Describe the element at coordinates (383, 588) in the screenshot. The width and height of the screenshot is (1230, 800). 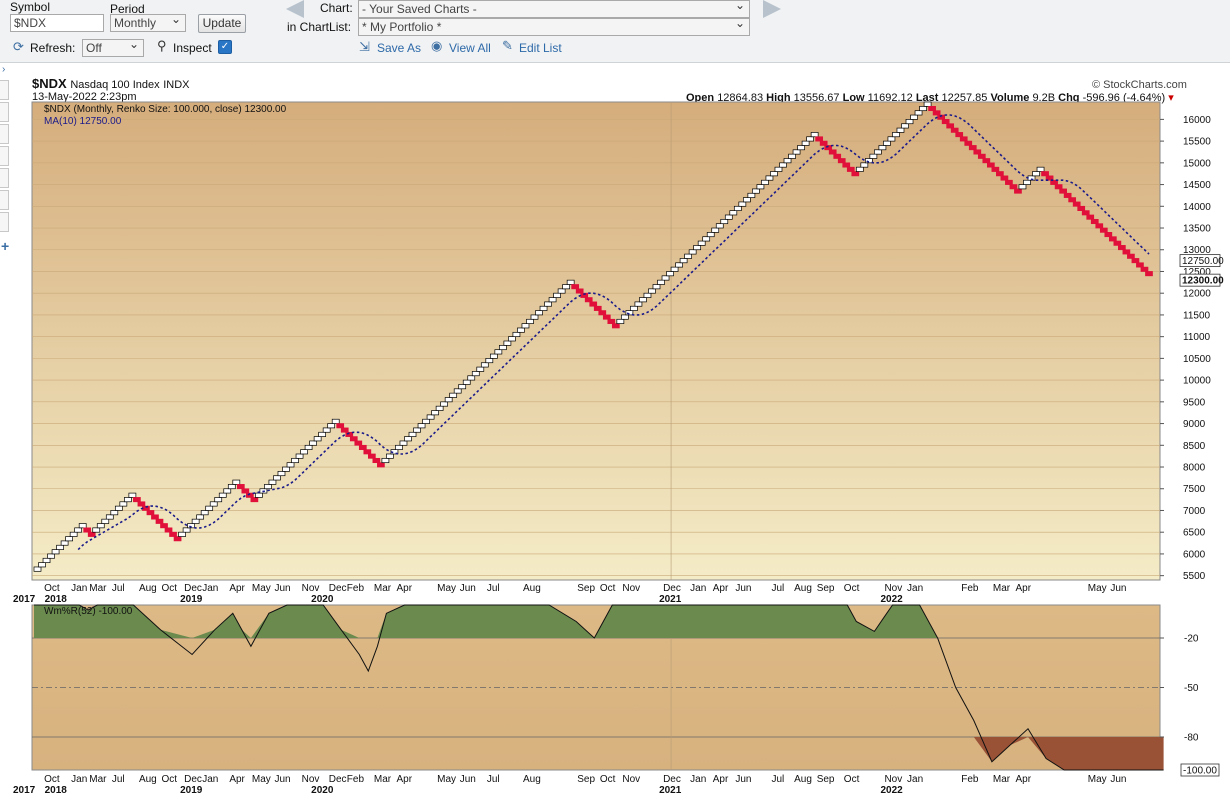
I see `x-month-label: Mar` at that location.